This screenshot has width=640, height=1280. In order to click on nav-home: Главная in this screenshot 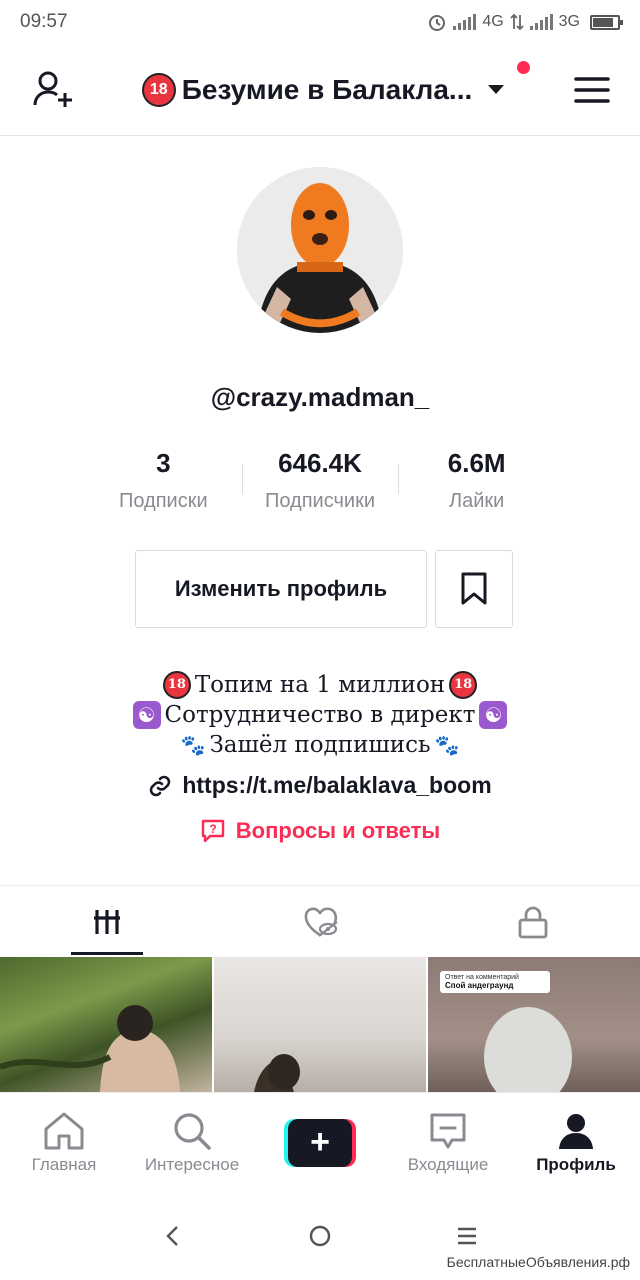, I will do `click(64, 1143)`.